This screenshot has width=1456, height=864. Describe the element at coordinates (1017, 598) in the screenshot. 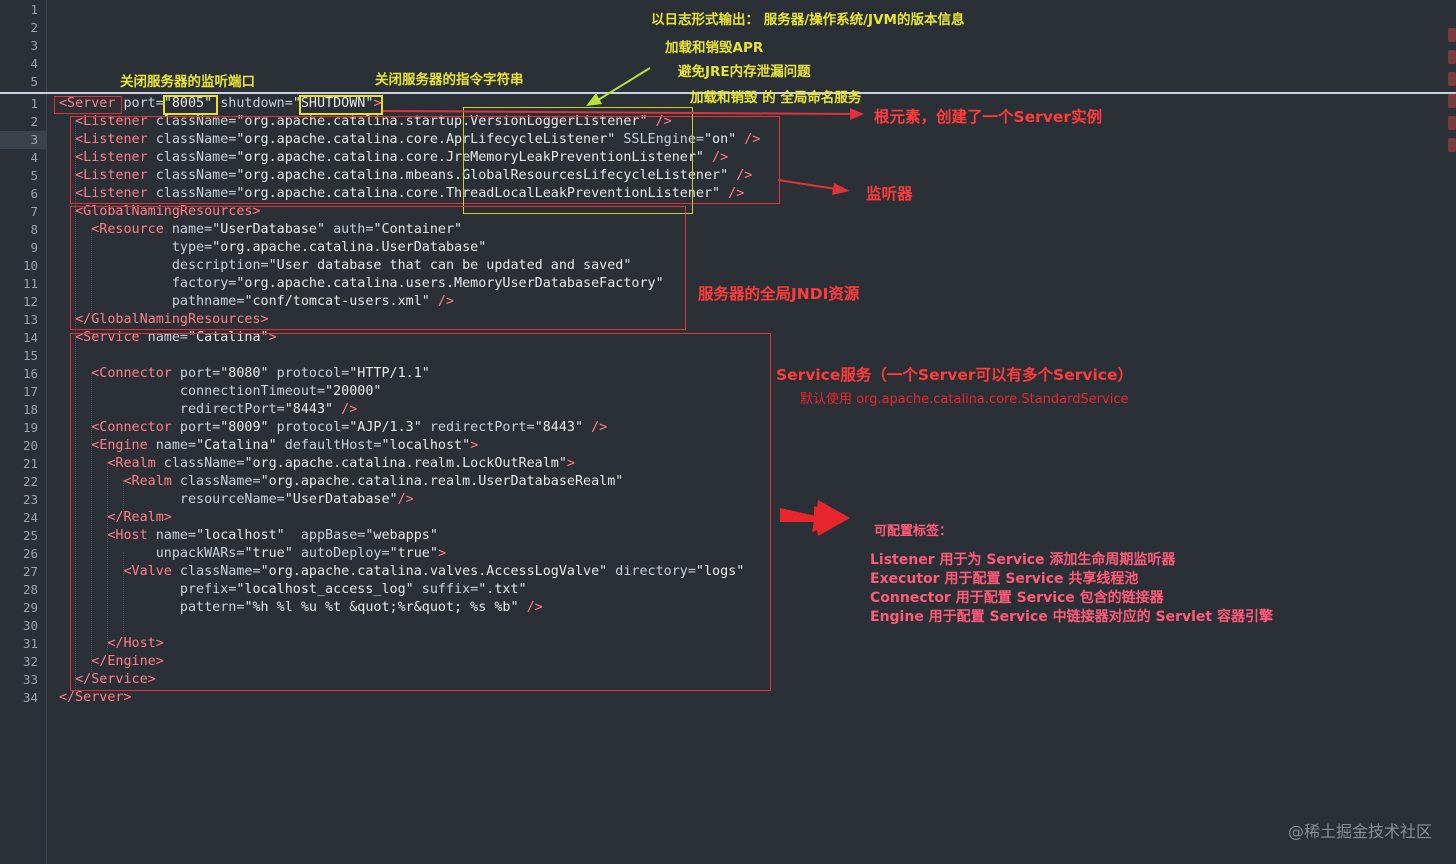

I see `annotation-configurable-item: Connector 用于配置 Service 包含的链接器` at that location.